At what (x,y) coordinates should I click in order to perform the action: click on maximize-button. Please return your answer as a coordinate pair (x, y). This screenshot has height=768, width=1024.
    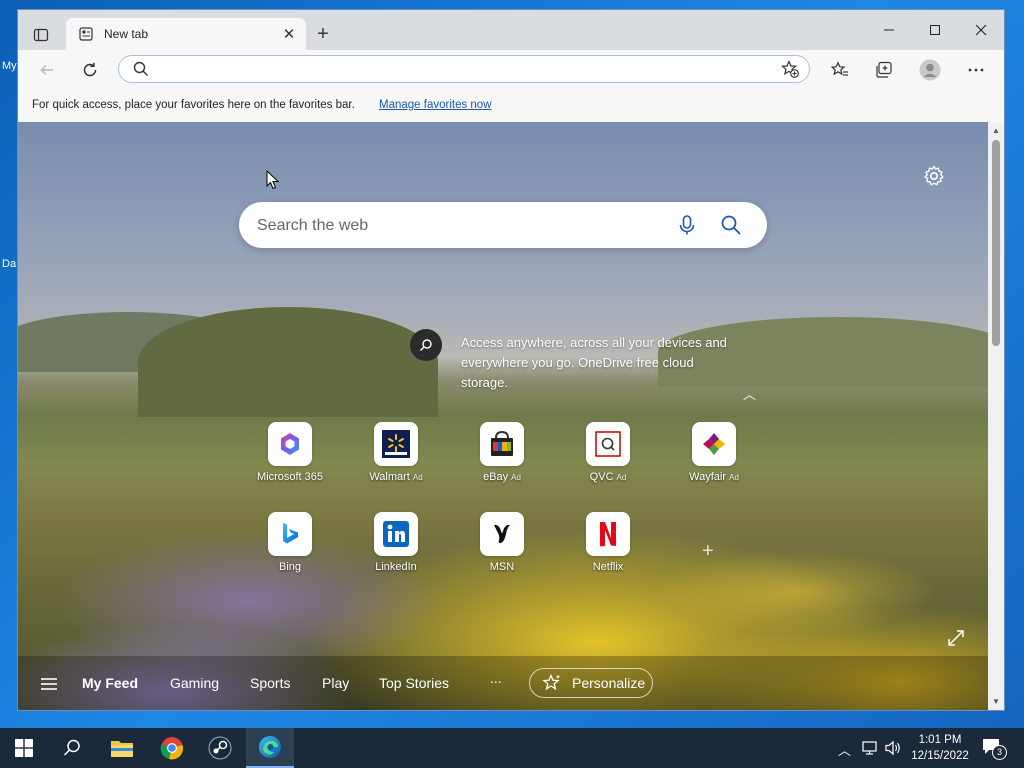
    Looking at the image, I should click on (935, 30).